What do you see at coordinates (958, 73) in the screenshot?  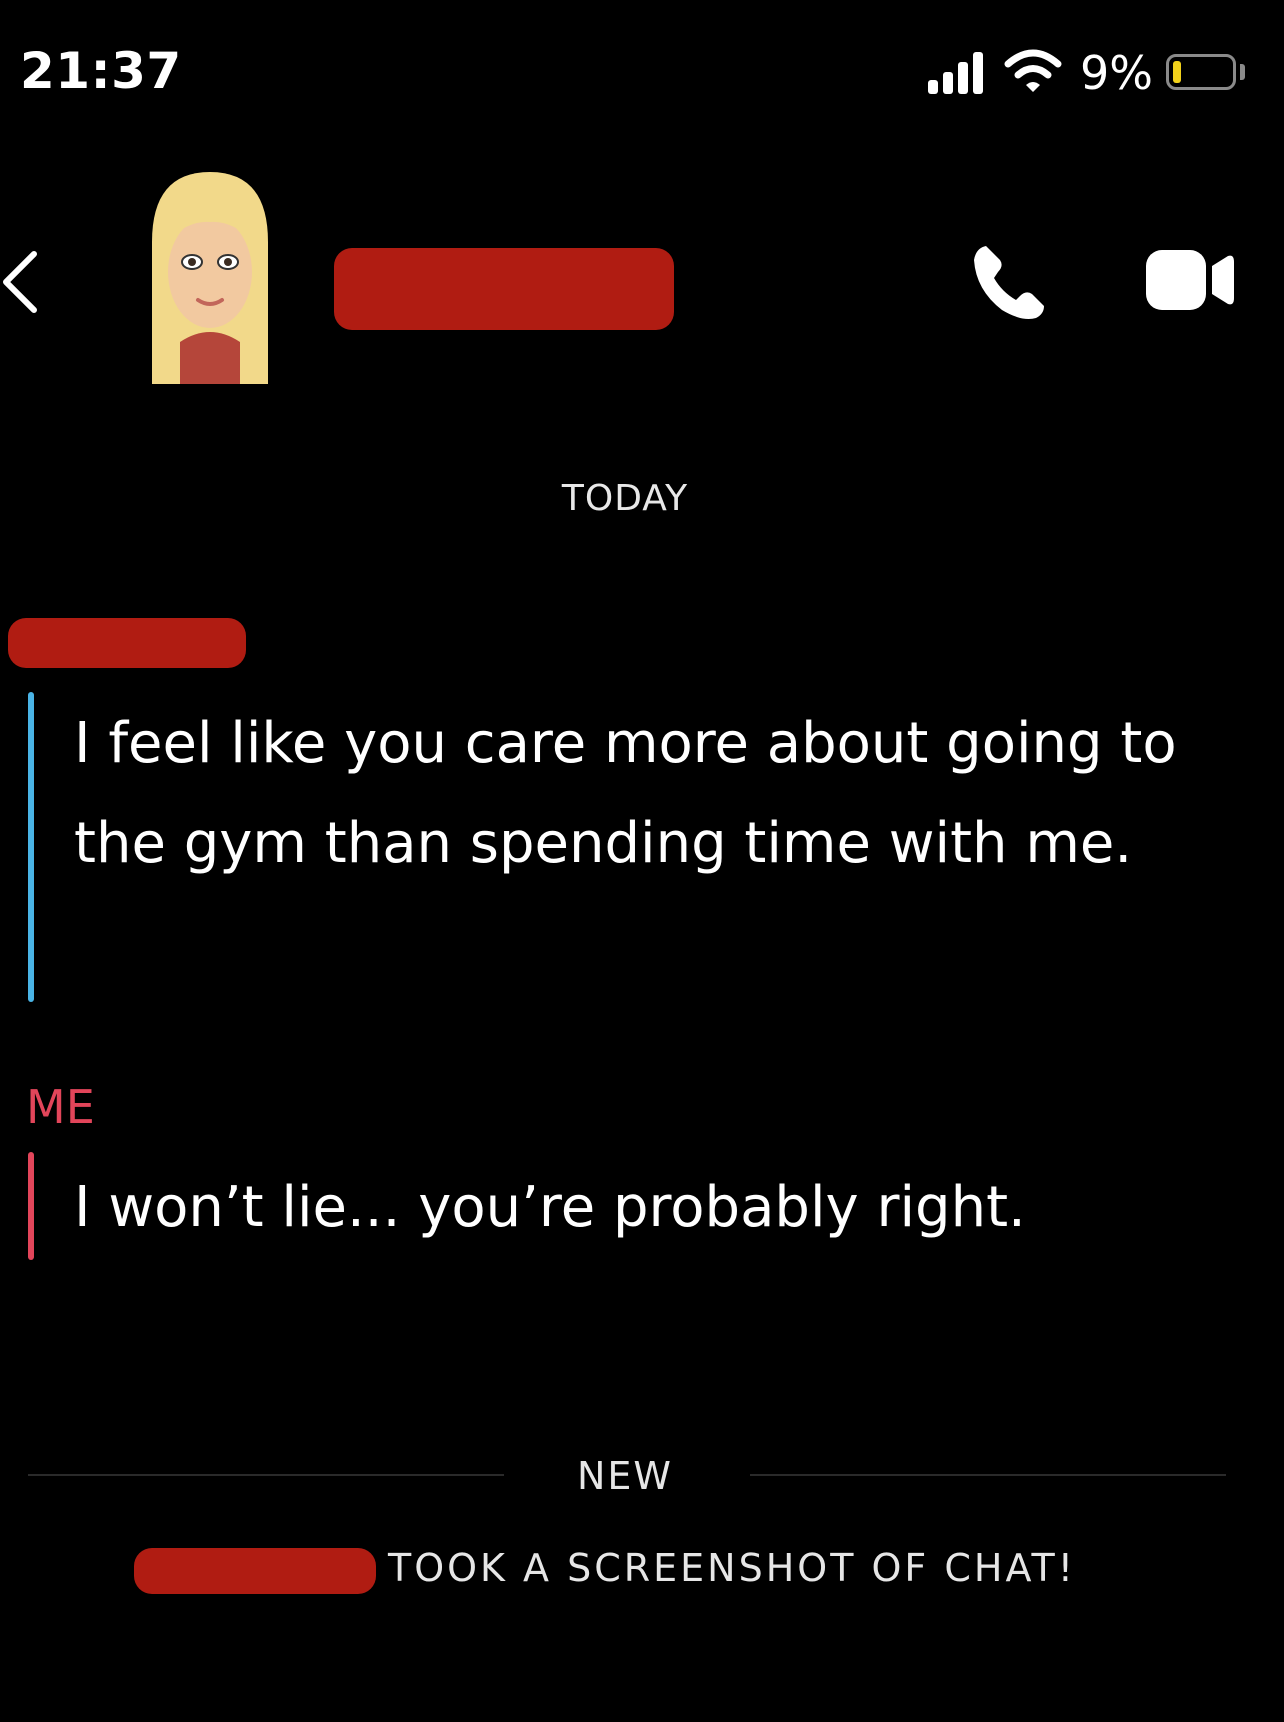 I see `cellular-signal-icon` at bounding box center [958, 73].